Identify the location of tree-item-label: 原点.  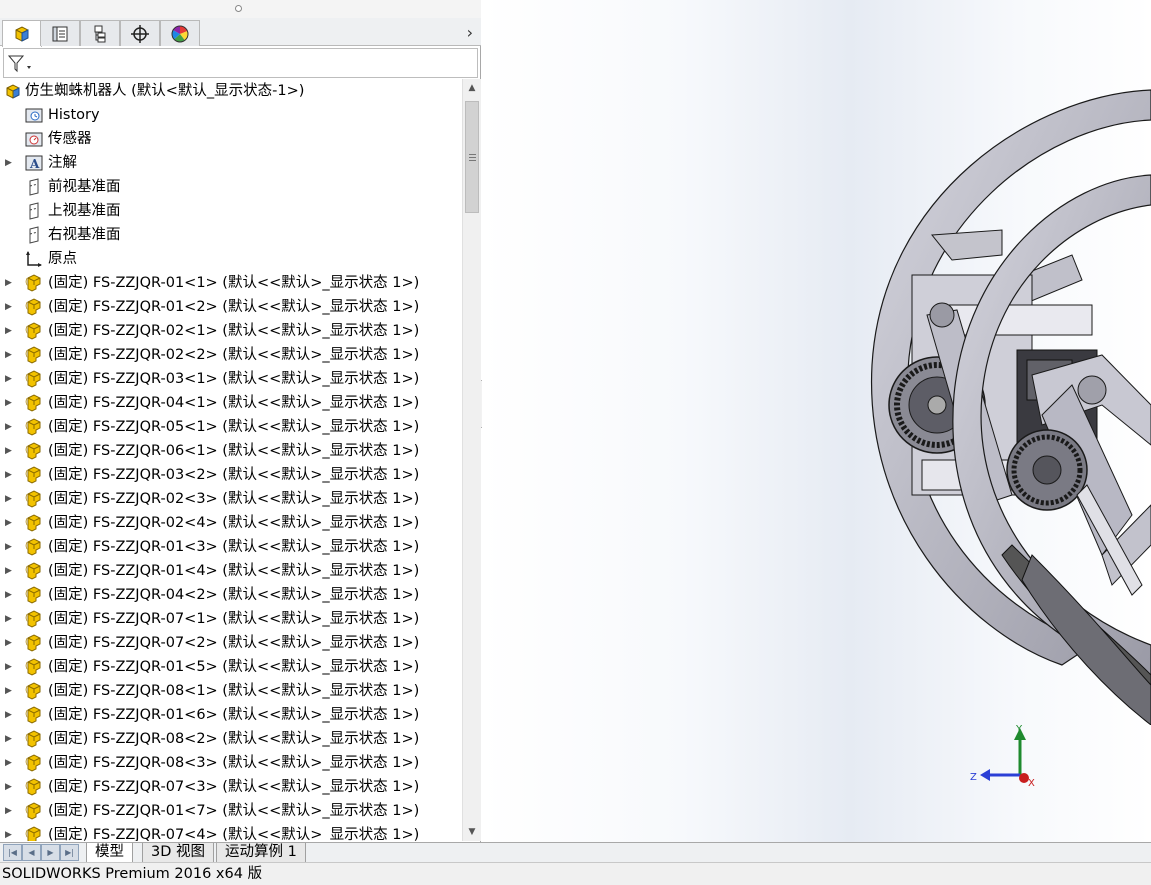
(62, 259).